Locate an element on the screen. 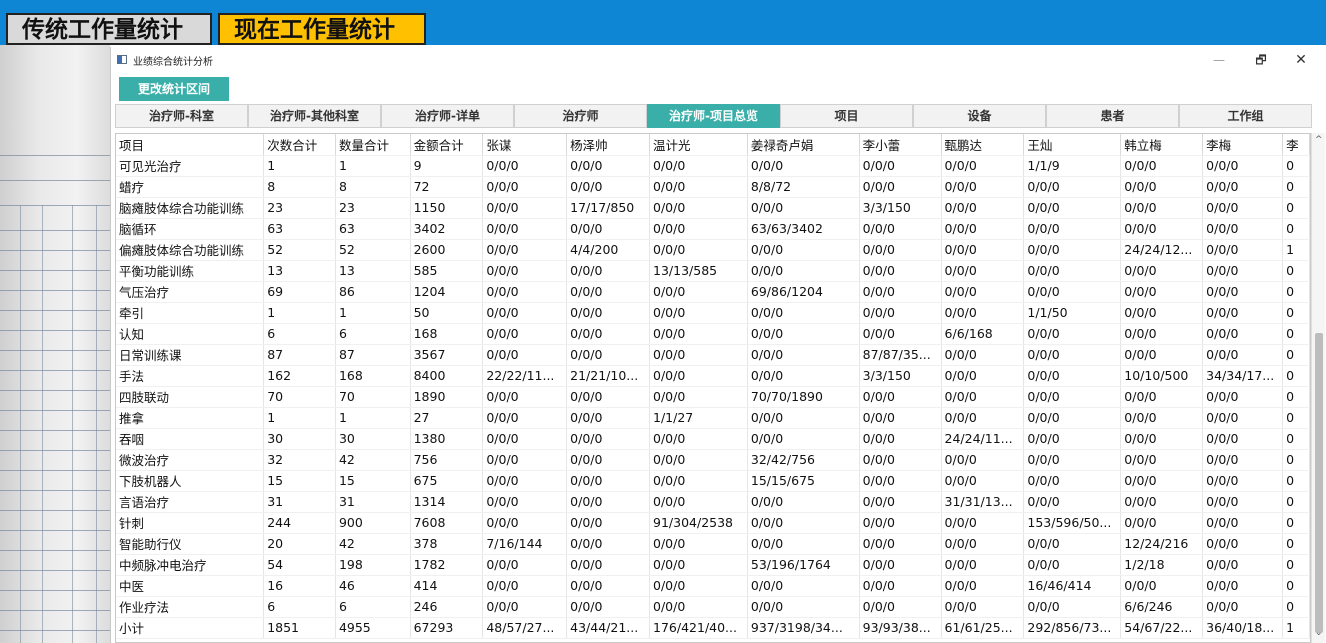 The width and height of the screenshot is (1326, 643). minimize-button: — is located at coordinates (1219, 60).